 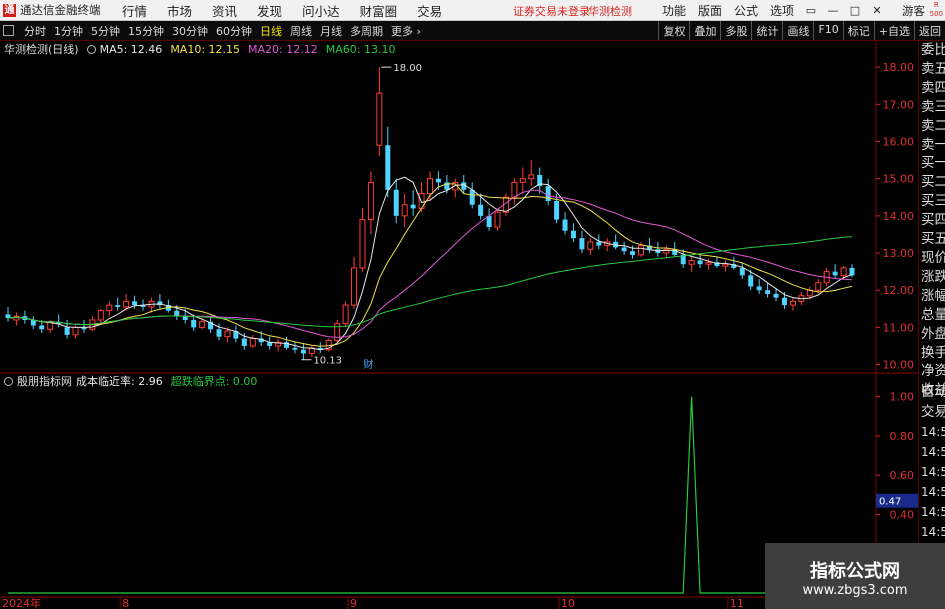 What do you see at coordinates (735, 30) in the screenshot?
I see `multi-stock-button: 多股` at bounding box center [735, 30].